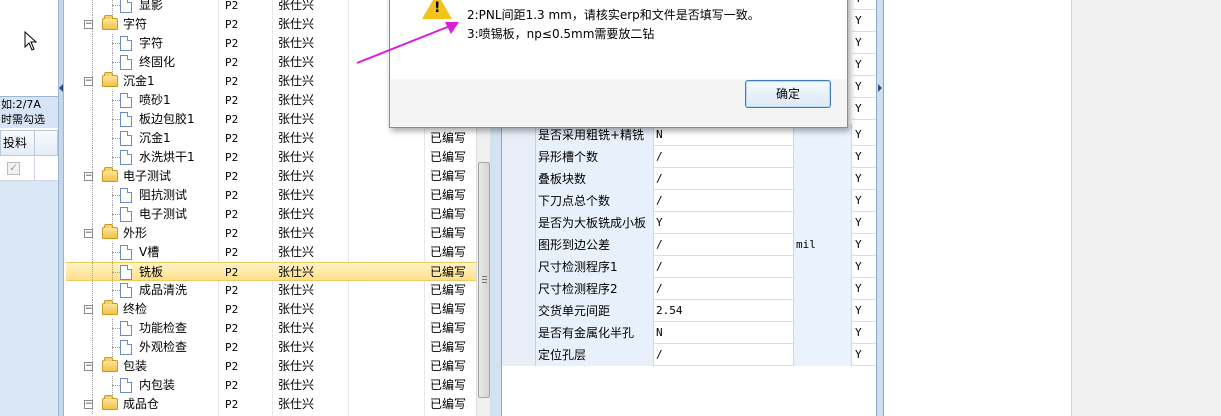 This screenshot has height=416, width=1221. Describe the element at coordinates (724, 223) in the screenshot. I see `grid-row-value: Y` at that location.